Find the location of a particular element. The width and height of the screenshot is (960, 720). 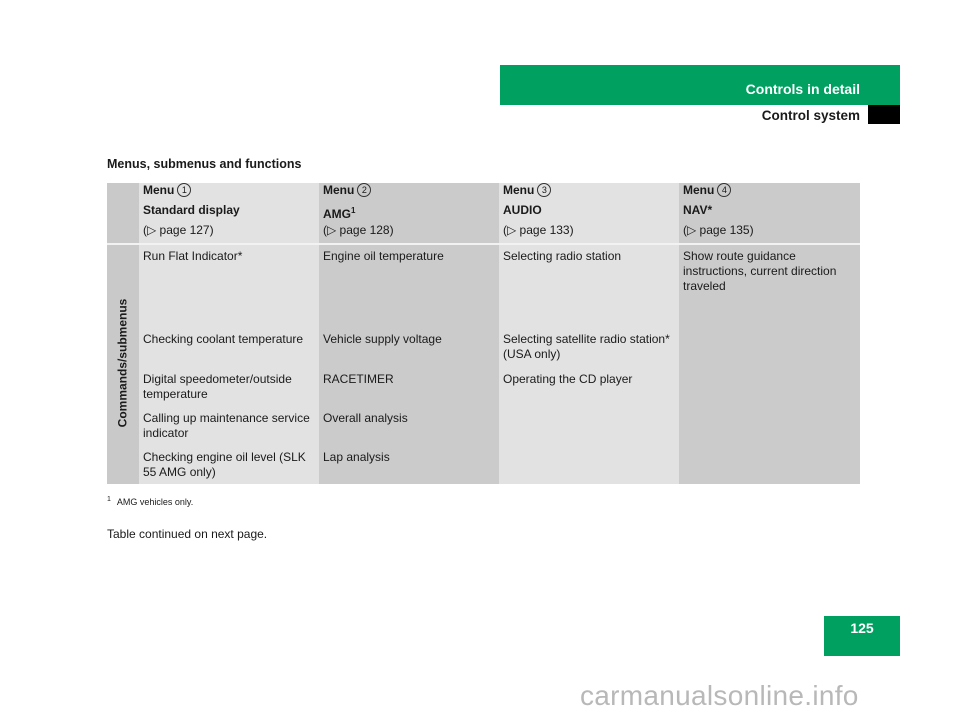

row-header-cell: Commands/submenus is located at coordinates (123, 363).